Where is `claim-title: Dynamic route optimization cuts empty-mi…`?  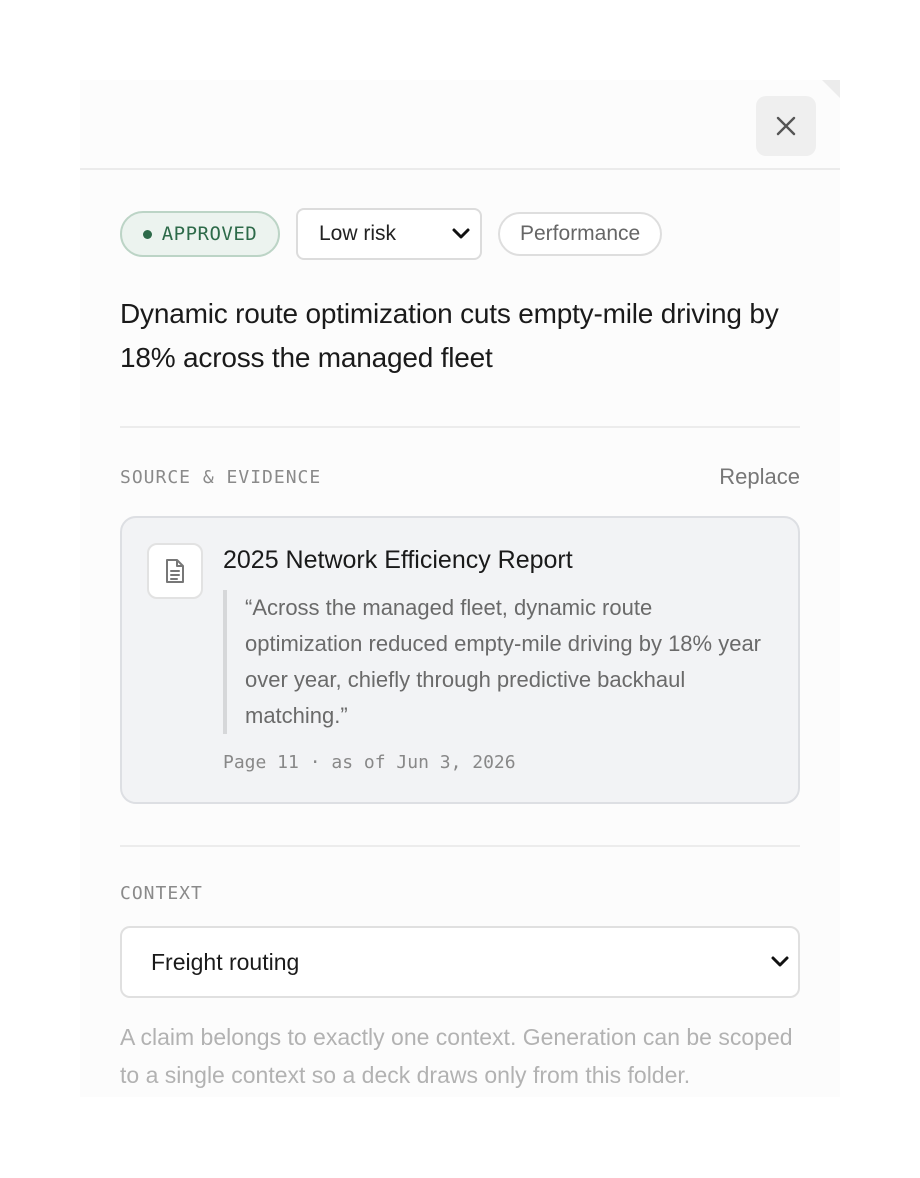
claim-title: Dynamic route optimization cuts empty-mi… is located at coordinates (449, 335).